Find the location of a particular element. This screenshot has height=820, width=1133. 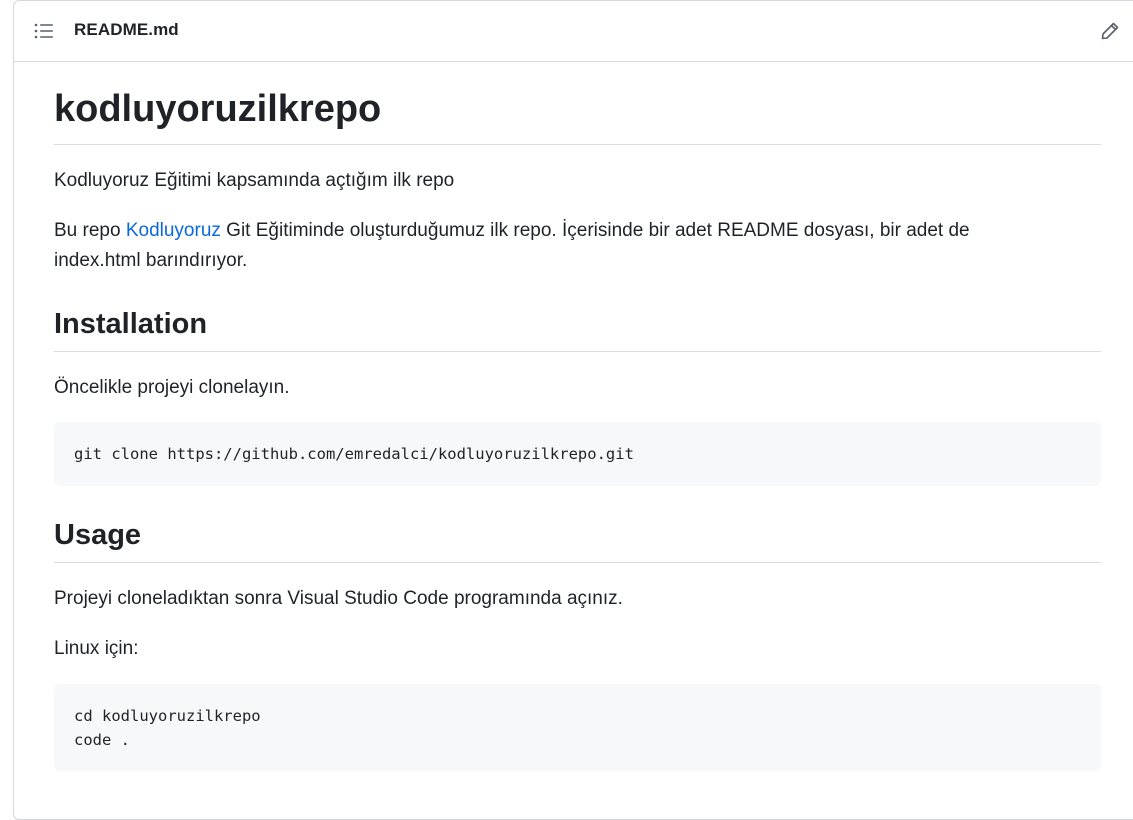

linux-label: Linux için: is located at coordinates (96, 648).